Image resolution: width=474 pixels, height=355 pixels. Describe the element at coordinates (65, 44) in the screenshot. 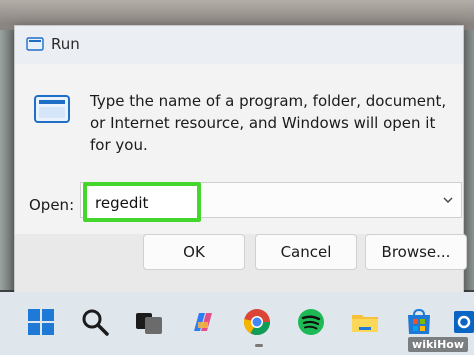

I see `dialog-title: Run` at that location.